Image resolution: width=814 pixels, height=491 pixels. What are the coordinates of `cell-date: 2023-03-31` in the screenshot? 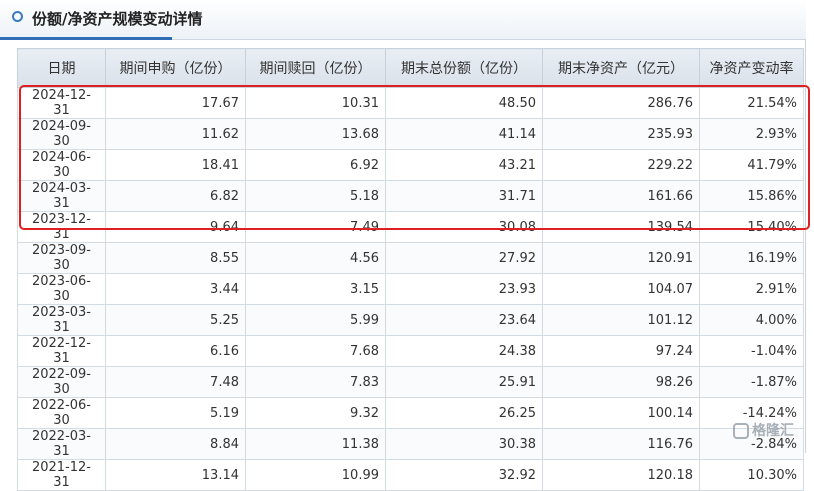 It's located at (61, 320).